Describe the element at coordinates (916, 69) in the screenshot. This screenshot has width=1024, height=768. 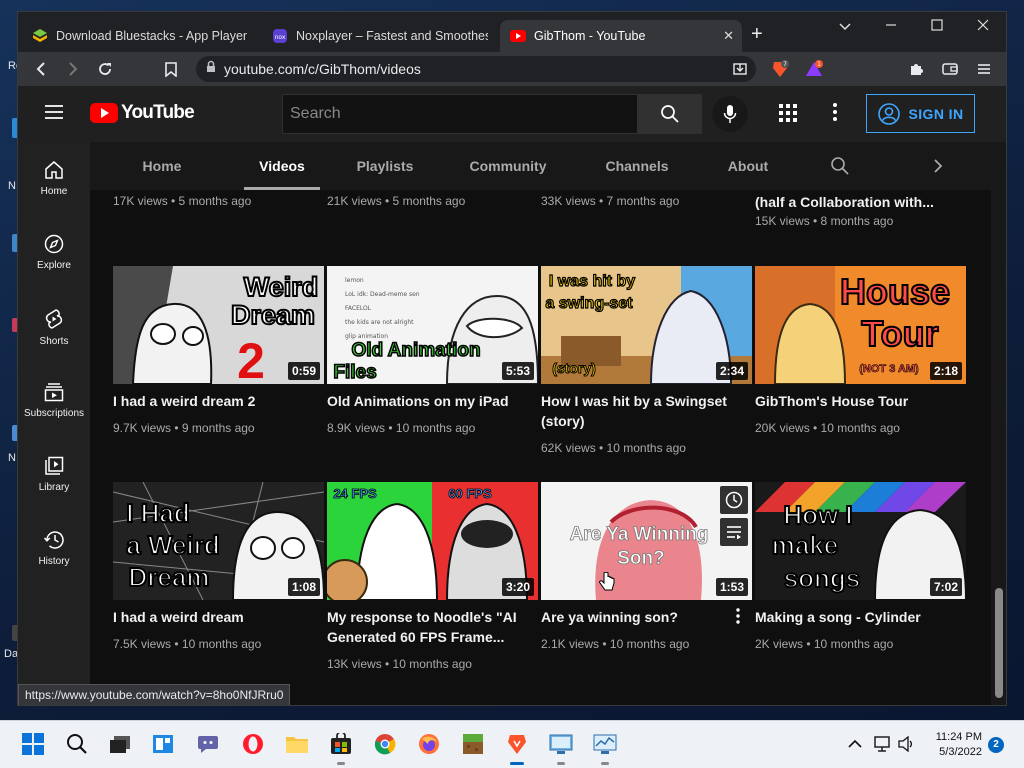
I see `extensions-puzzle-icon` at that location.